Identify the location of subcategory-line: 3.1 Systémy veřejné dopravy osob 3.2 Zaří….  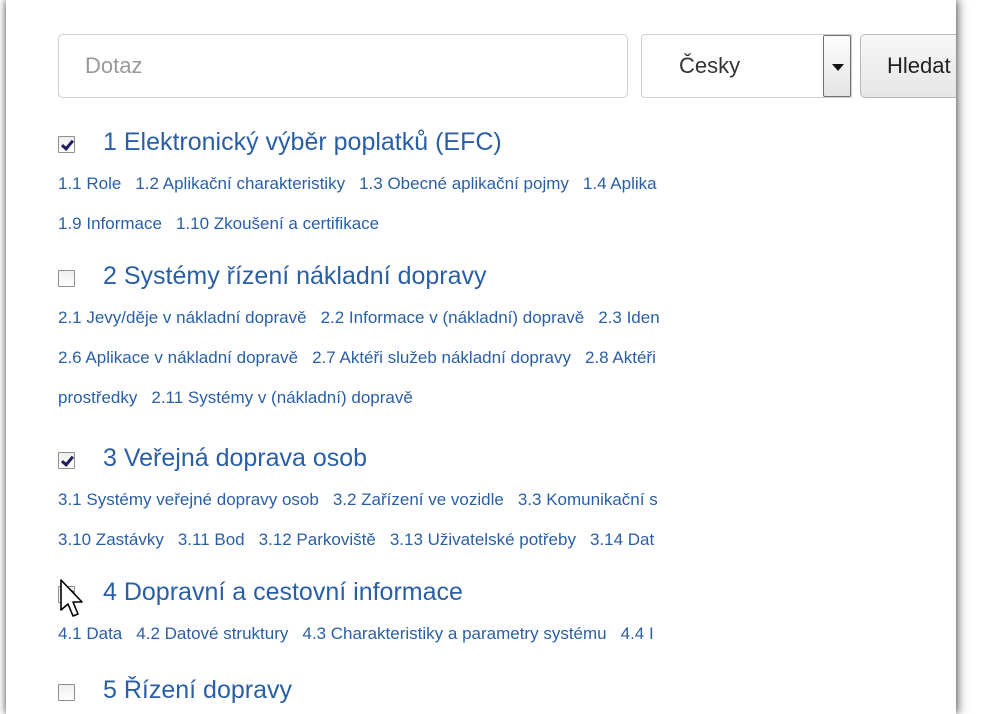
(507, 500).